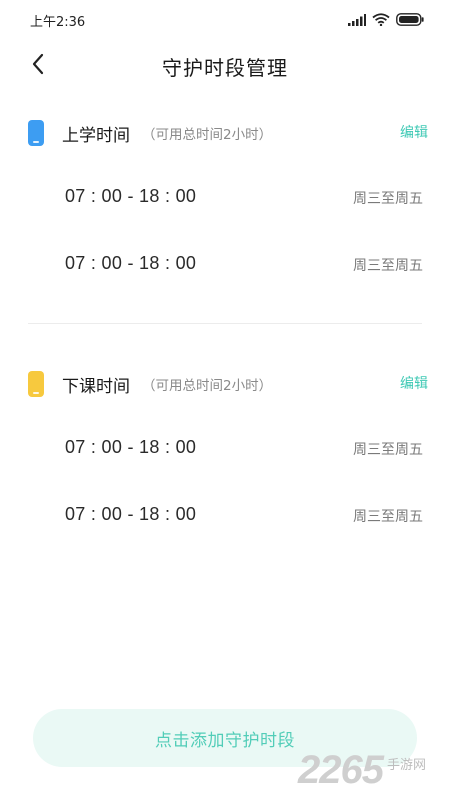 The width and height of the screenshot is (450, 800). Describe the element at coordinates (410, 20) in the screenshot. I see `battery-icon` at that location.